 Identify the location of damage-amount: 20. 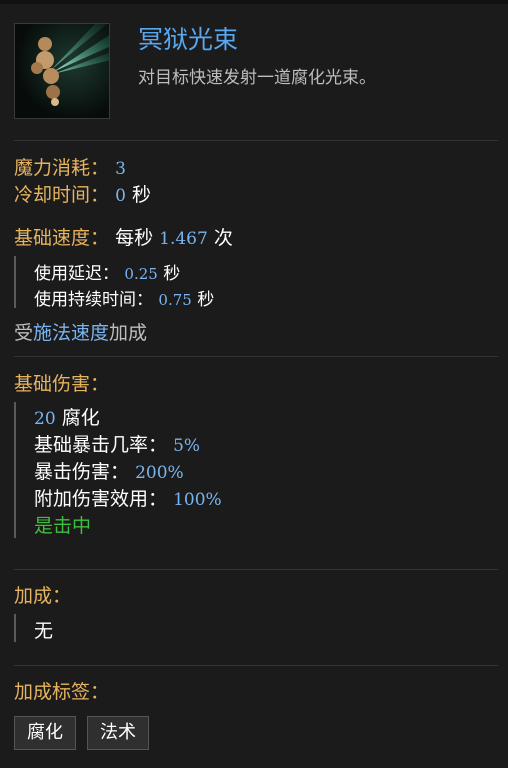
(45, 419).